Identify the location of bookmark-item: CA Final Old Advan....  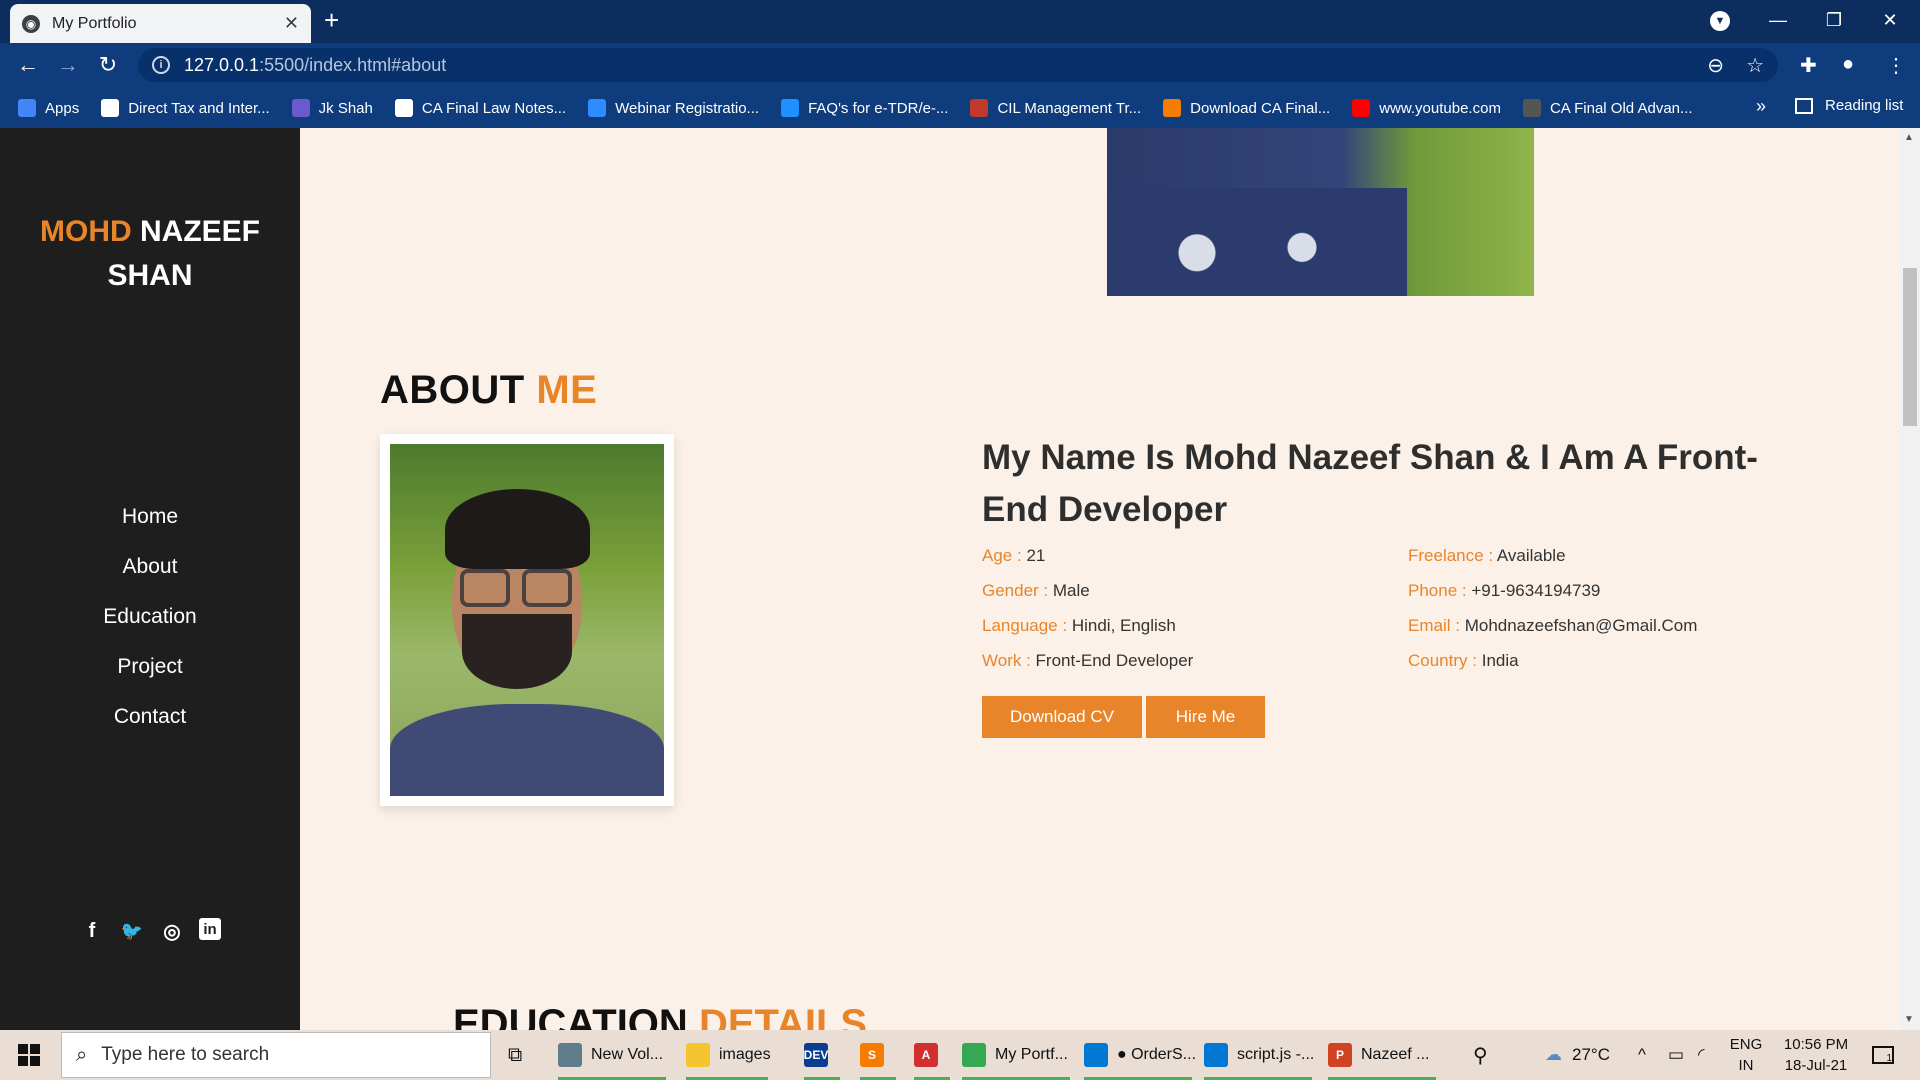
(1607, 108).